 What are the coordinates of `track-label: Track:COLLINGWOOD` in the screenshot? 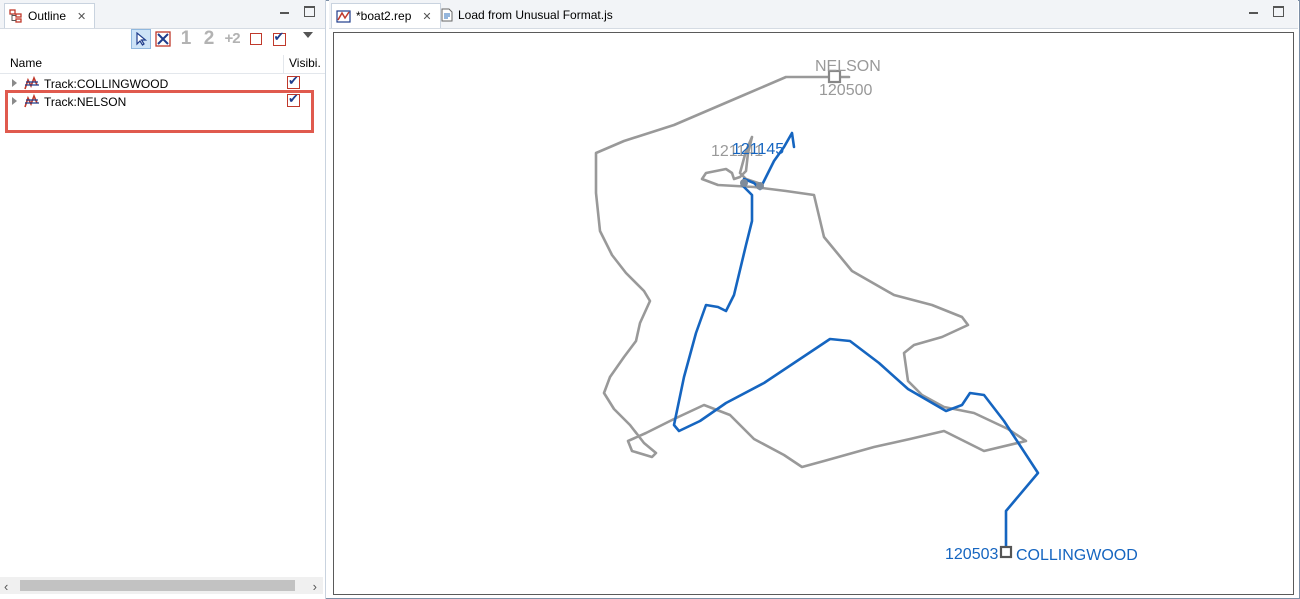 It's located at (106, 84).